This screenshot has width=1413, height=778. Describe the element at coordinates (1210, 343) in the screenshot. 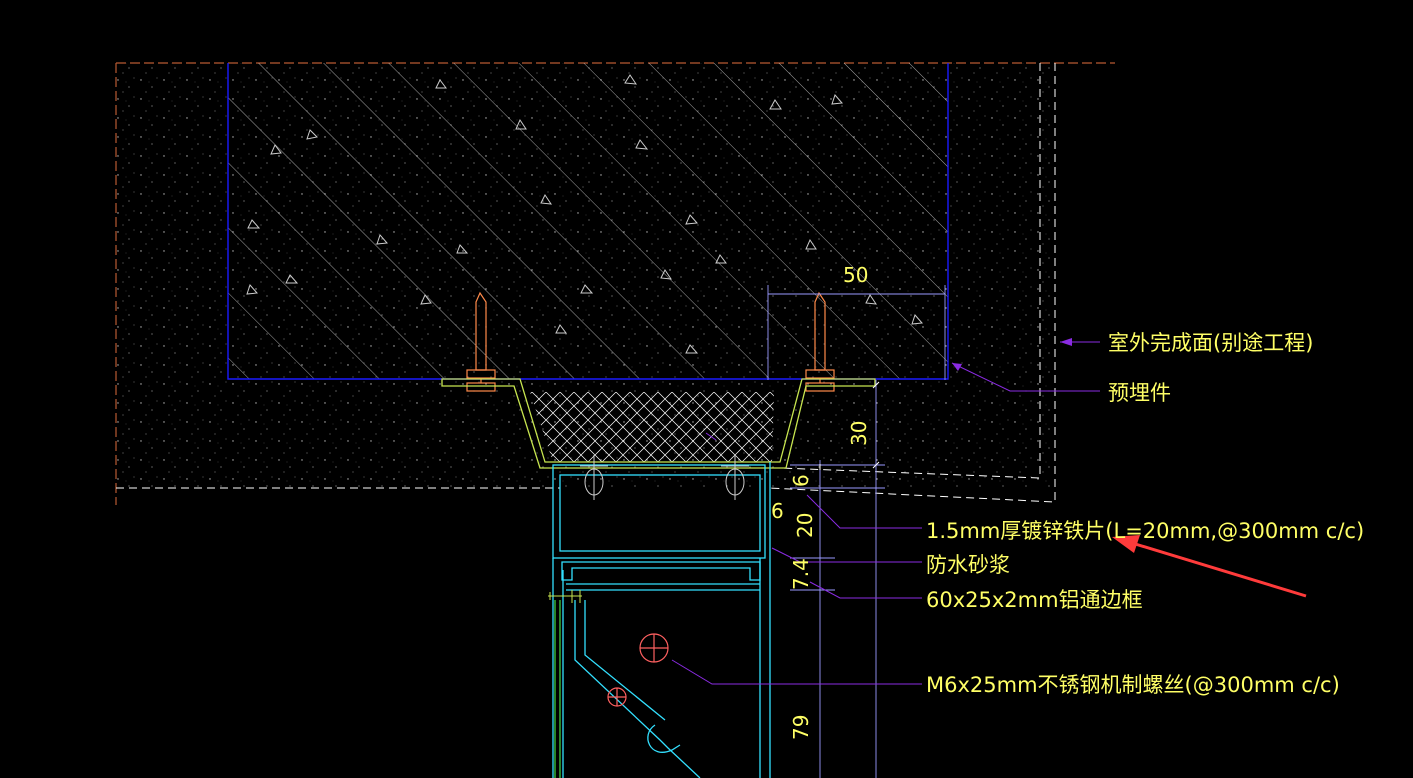

I see `label-finish-face: 室外完成面(别途工程)` at that location.